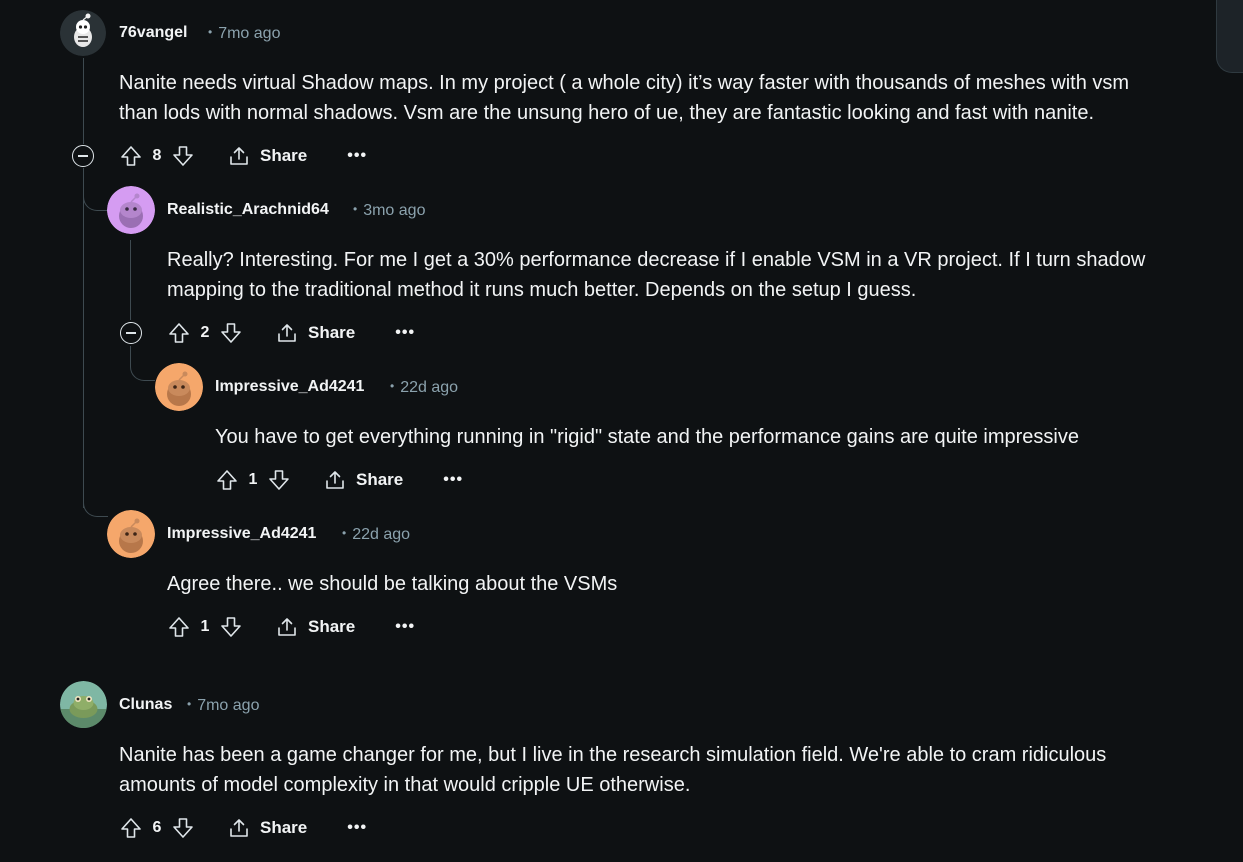  I want to click on comment-timestamp: • 3mo ago, so click(389, 210).